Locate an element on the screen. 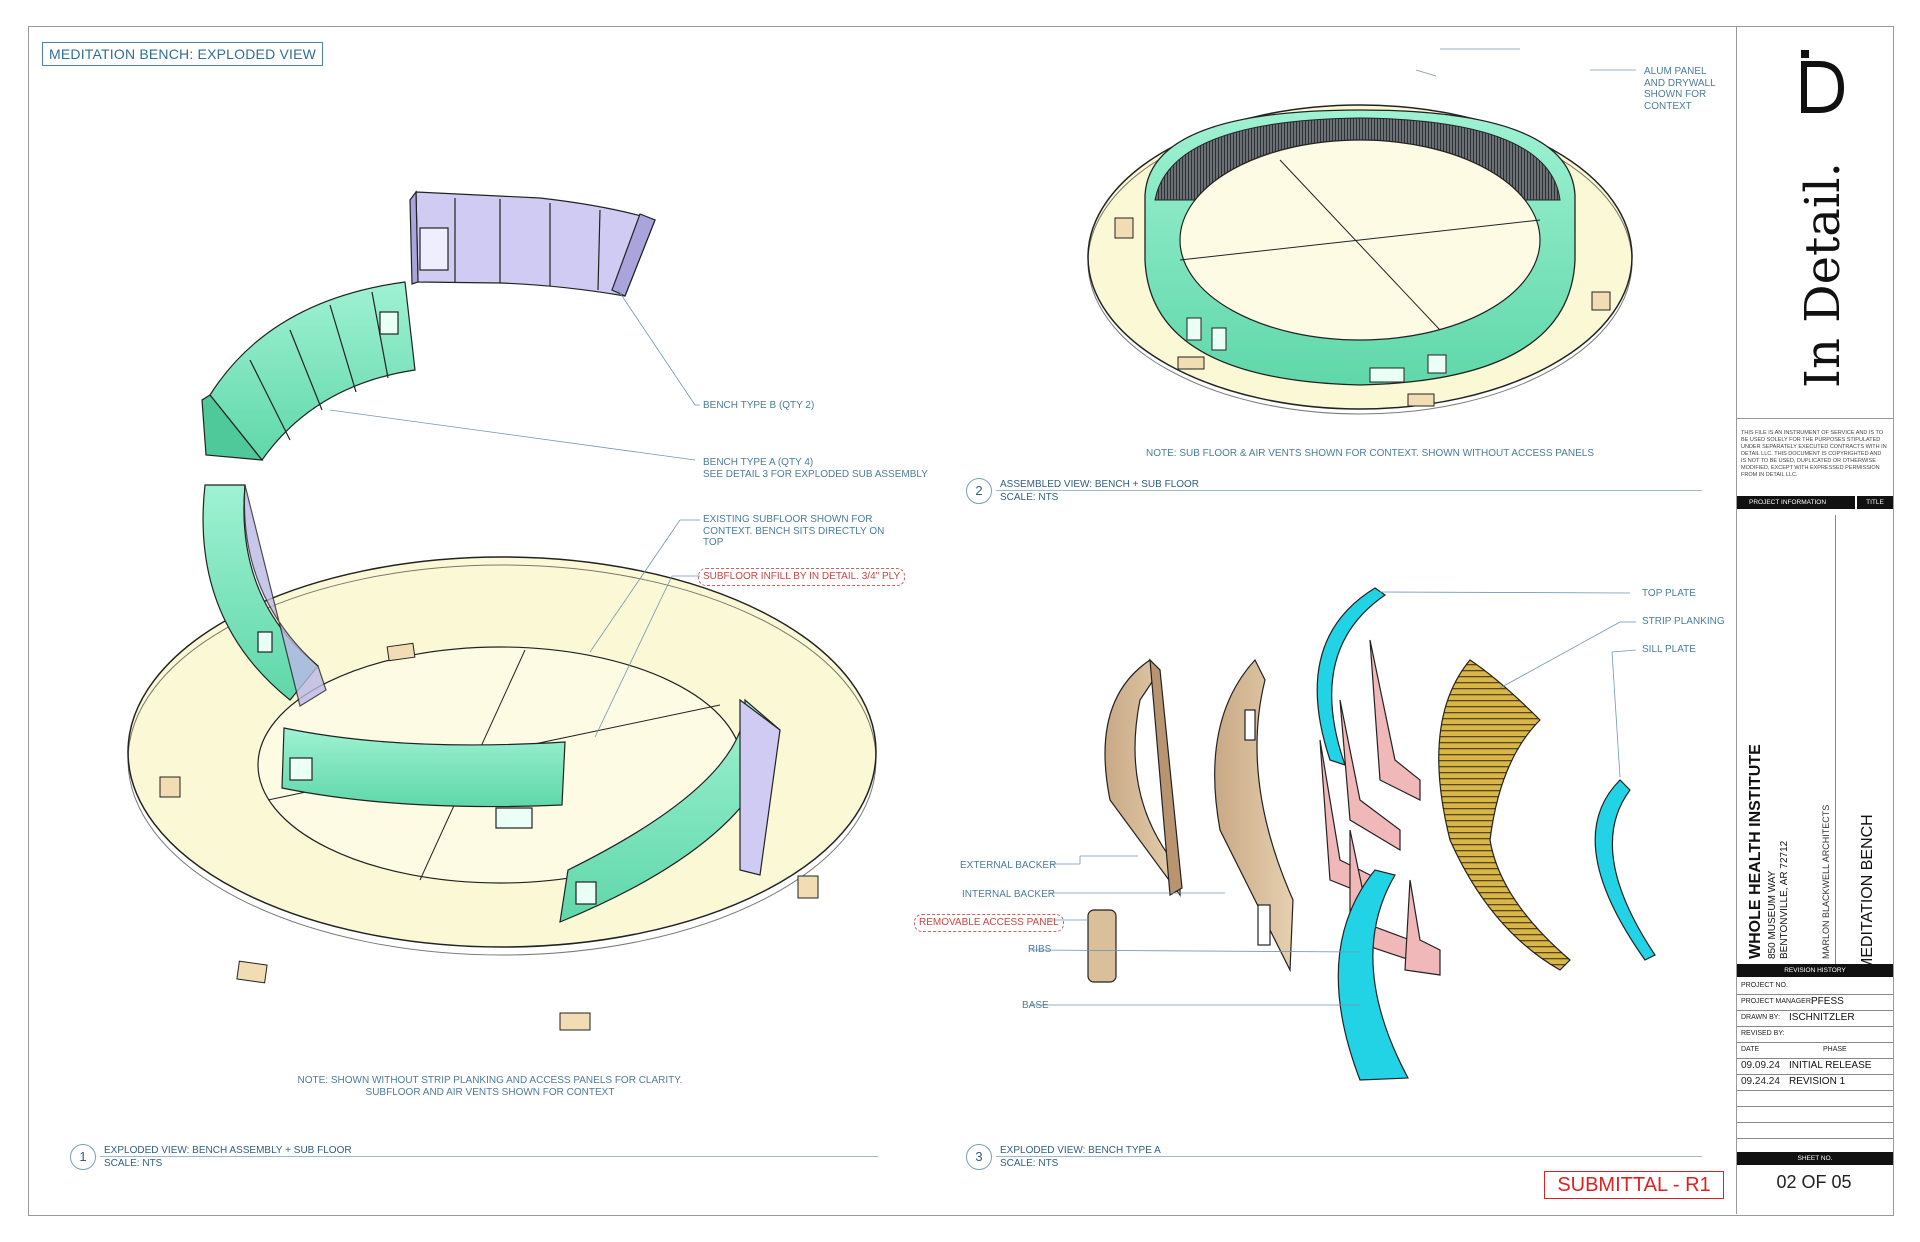 Image resolution: width=1920 pixels, height=1242 pixels. sill-plate is located at coordinates (1625, 870).